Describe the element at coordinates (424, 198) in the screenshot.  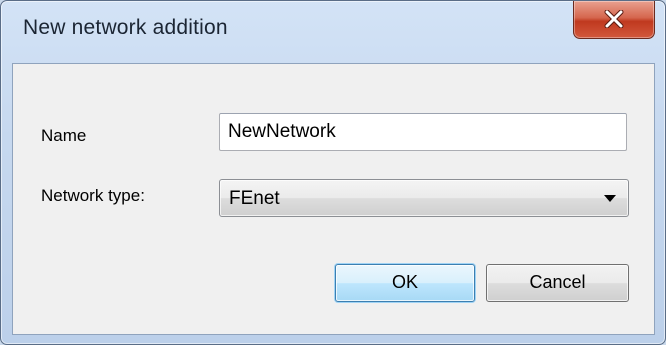
I see `network-type-dropdown: FEnet` at that location.